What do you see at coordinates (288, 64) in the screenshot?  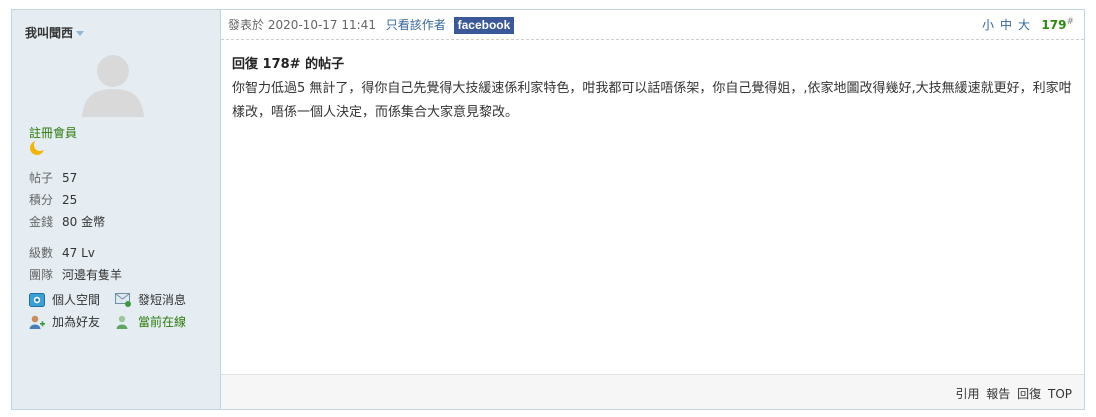 I see `post-title: 回復 178# 的帖子` at bounding box center [288, 64].